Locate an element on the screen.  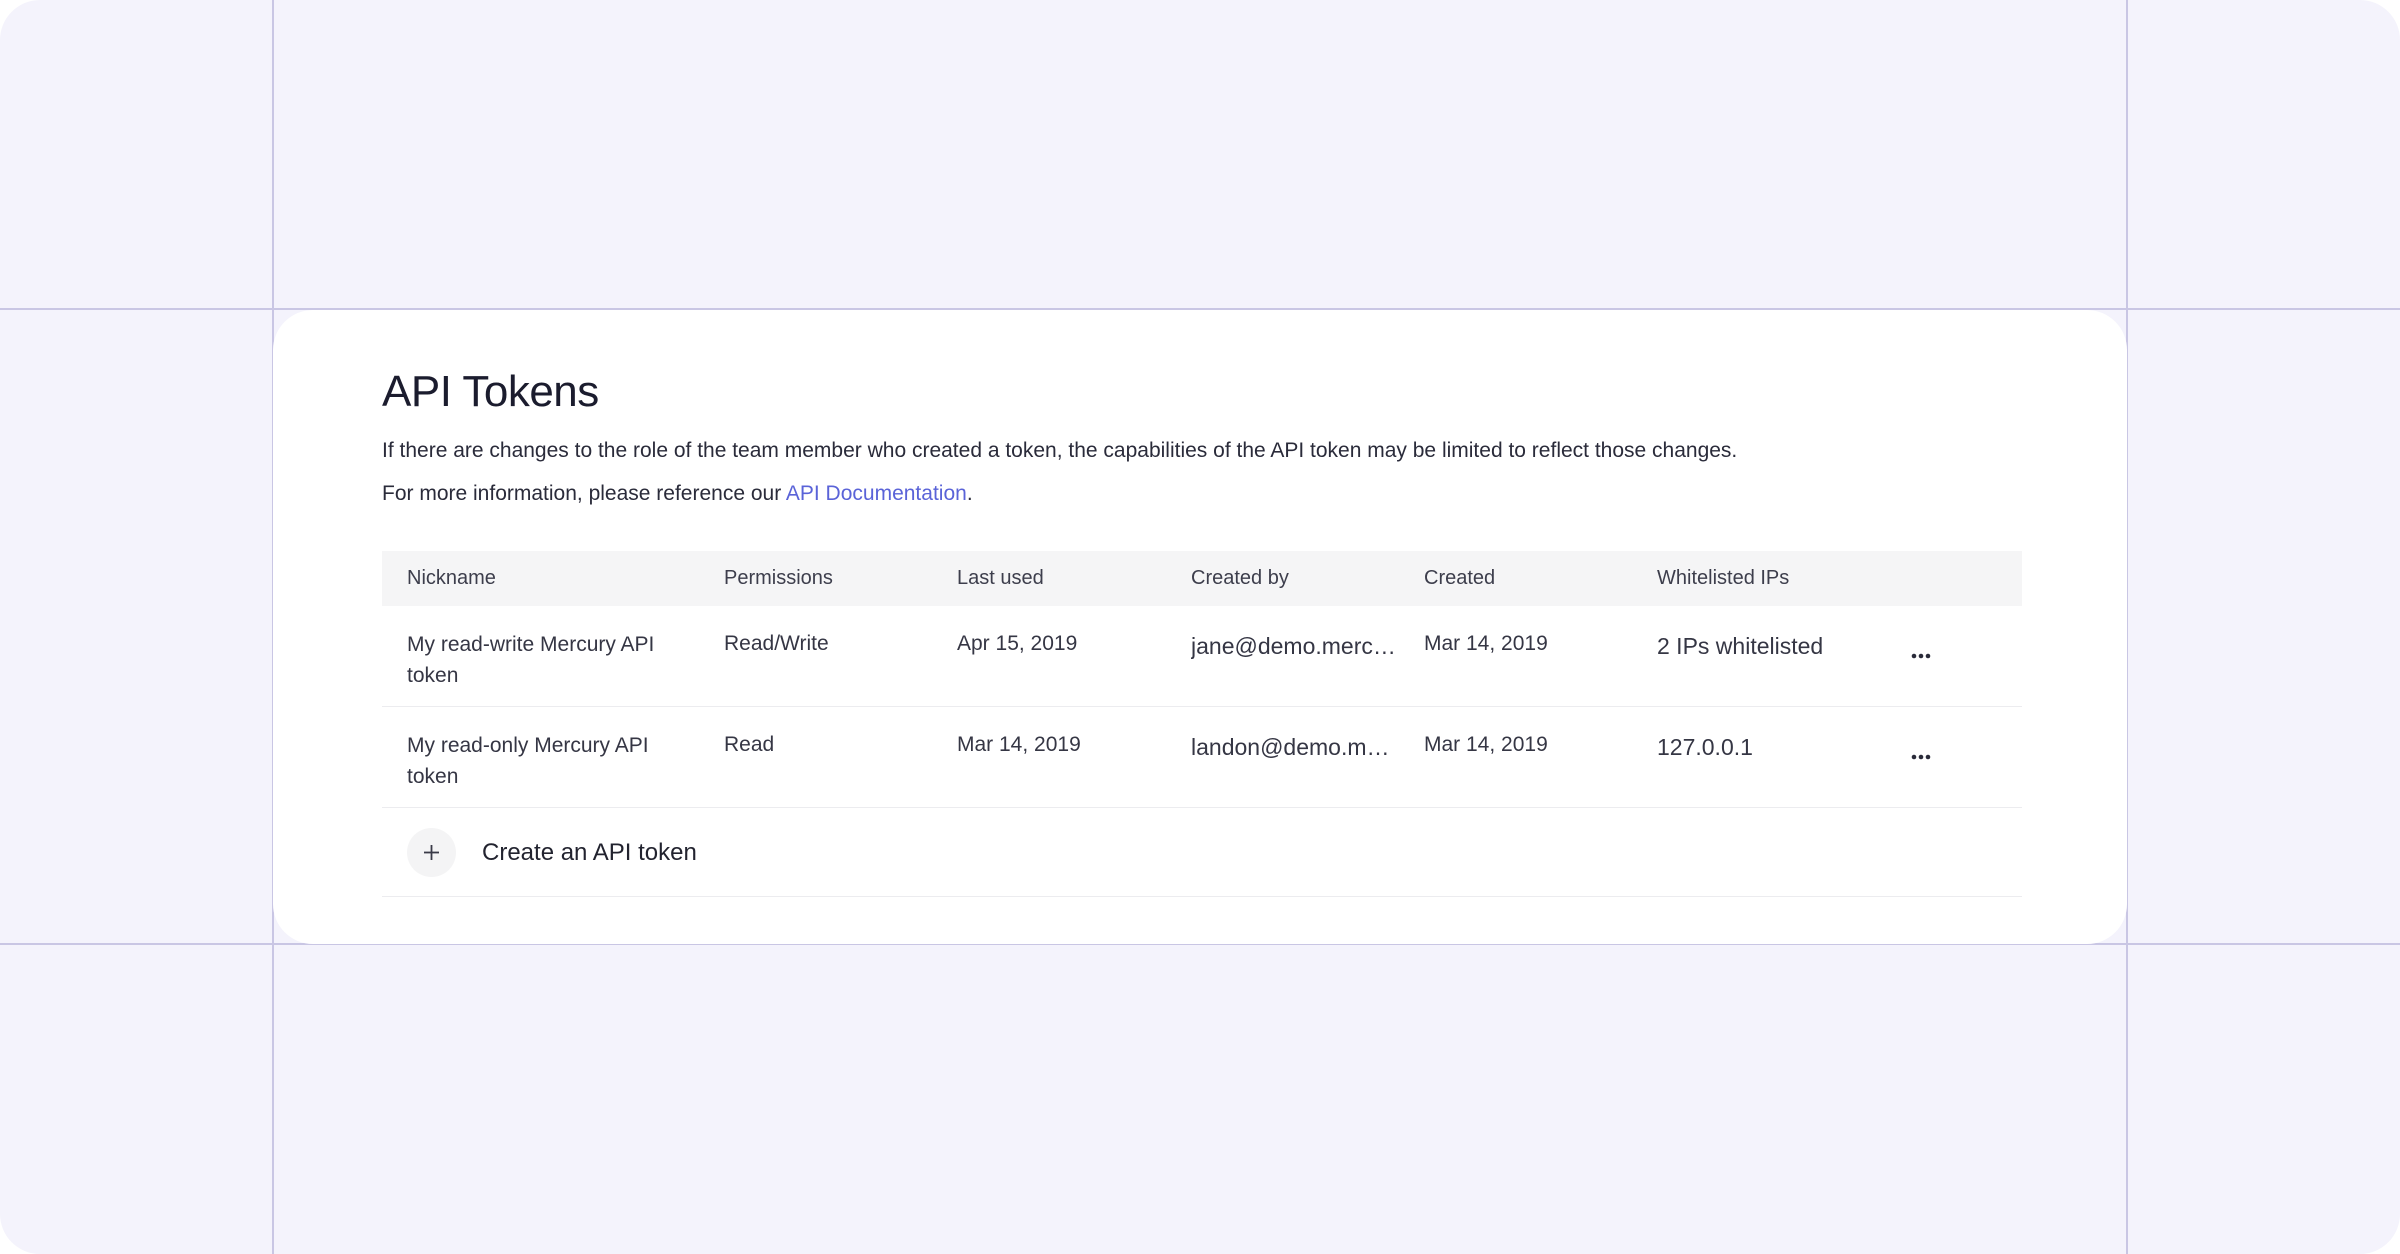
token-nickname: My read-only Mercury API token is located at coordinates (528, 761).